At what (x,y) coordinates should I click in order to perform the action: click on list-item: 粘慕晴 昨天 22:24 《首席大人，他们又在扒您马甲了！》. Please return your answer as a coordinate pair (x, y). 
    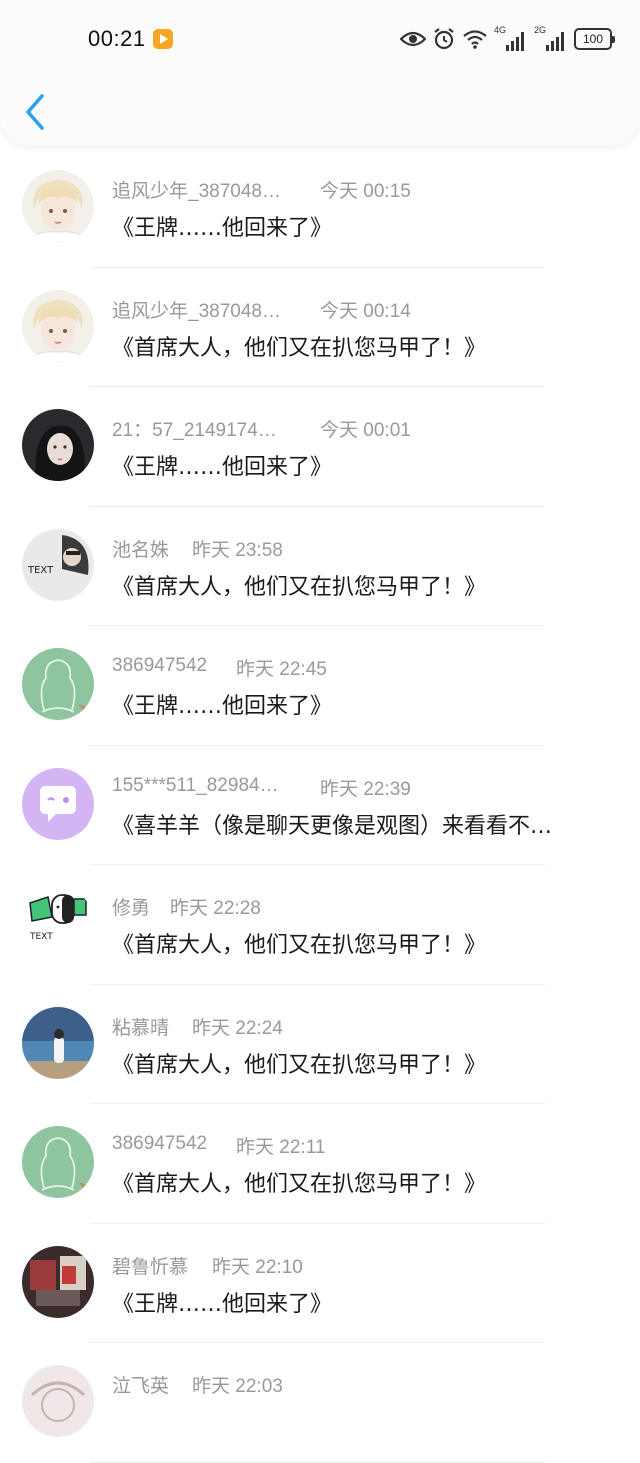
    Looking at the image, I should click on (320, 1044).